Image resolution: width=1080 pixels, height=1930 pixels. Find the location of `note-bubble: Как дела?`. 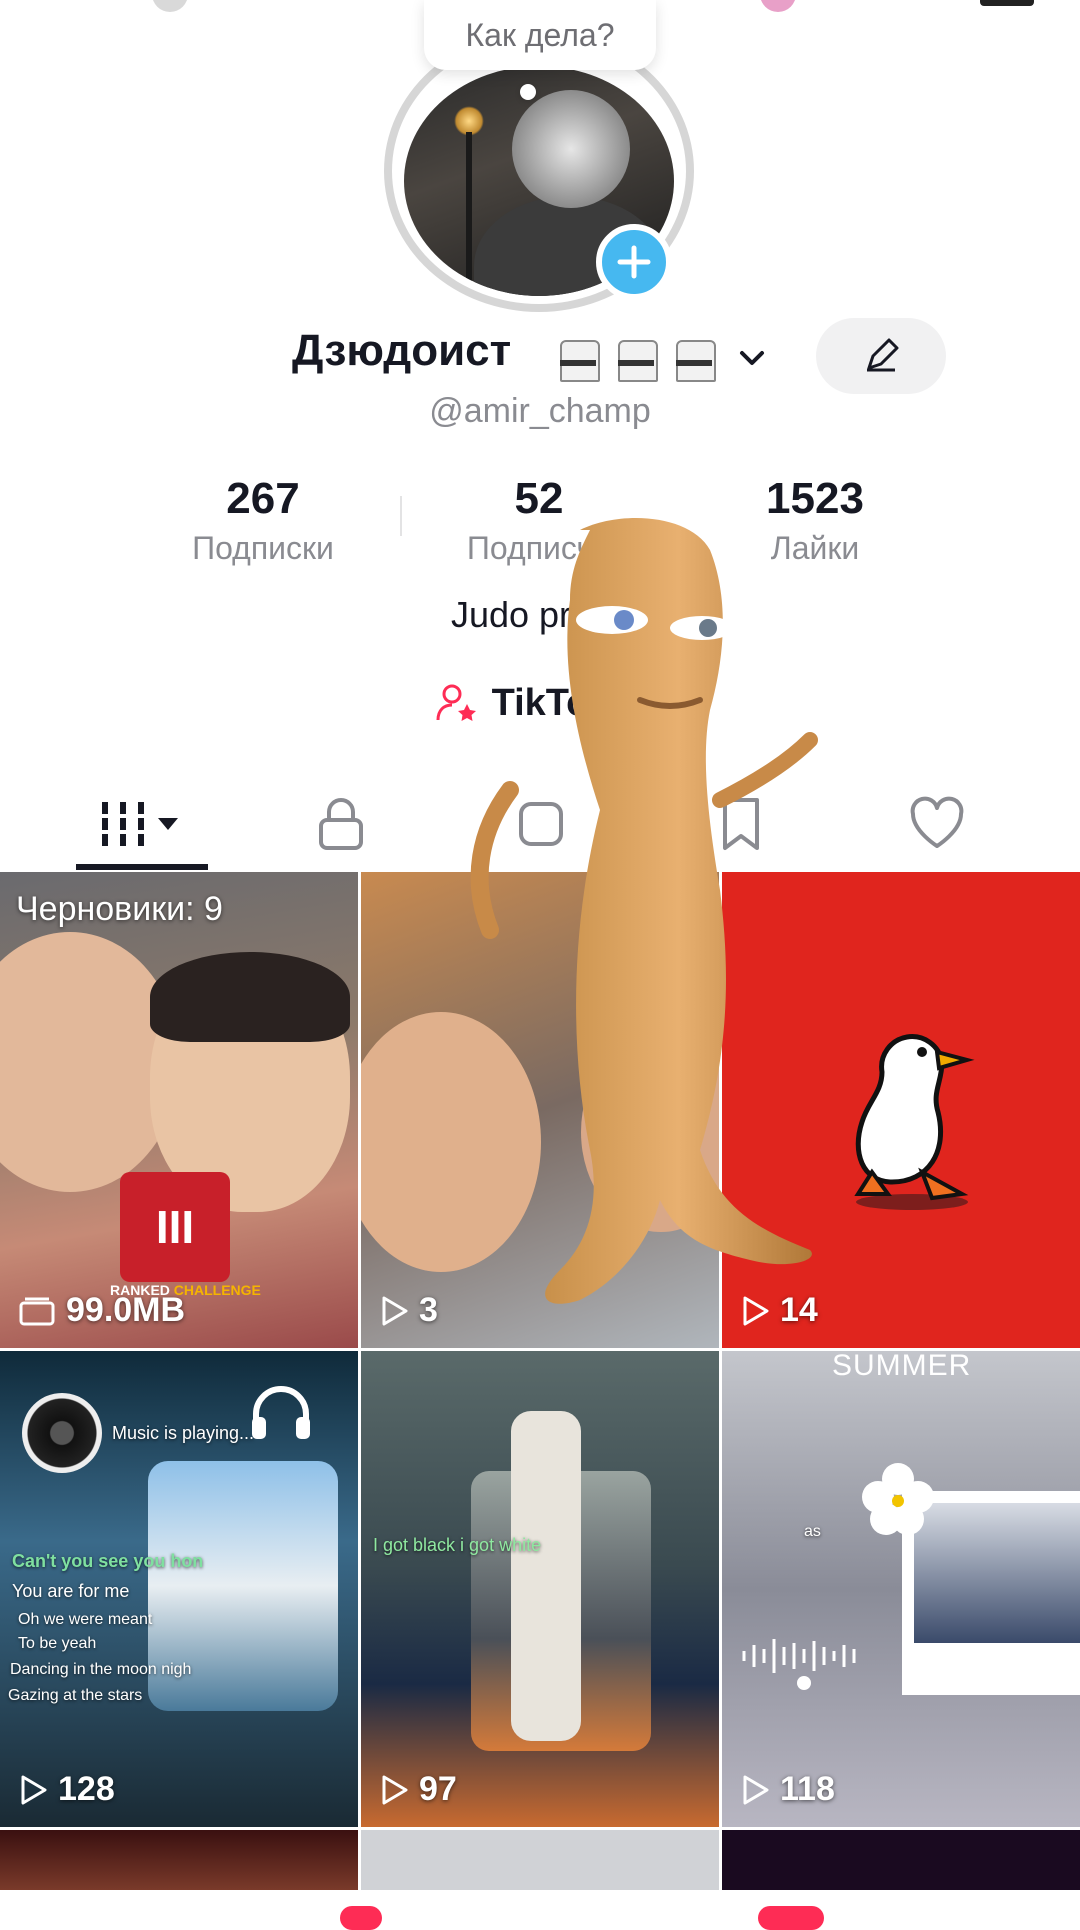

note-bubble: Как дела? is located at coordinates (540, 50).